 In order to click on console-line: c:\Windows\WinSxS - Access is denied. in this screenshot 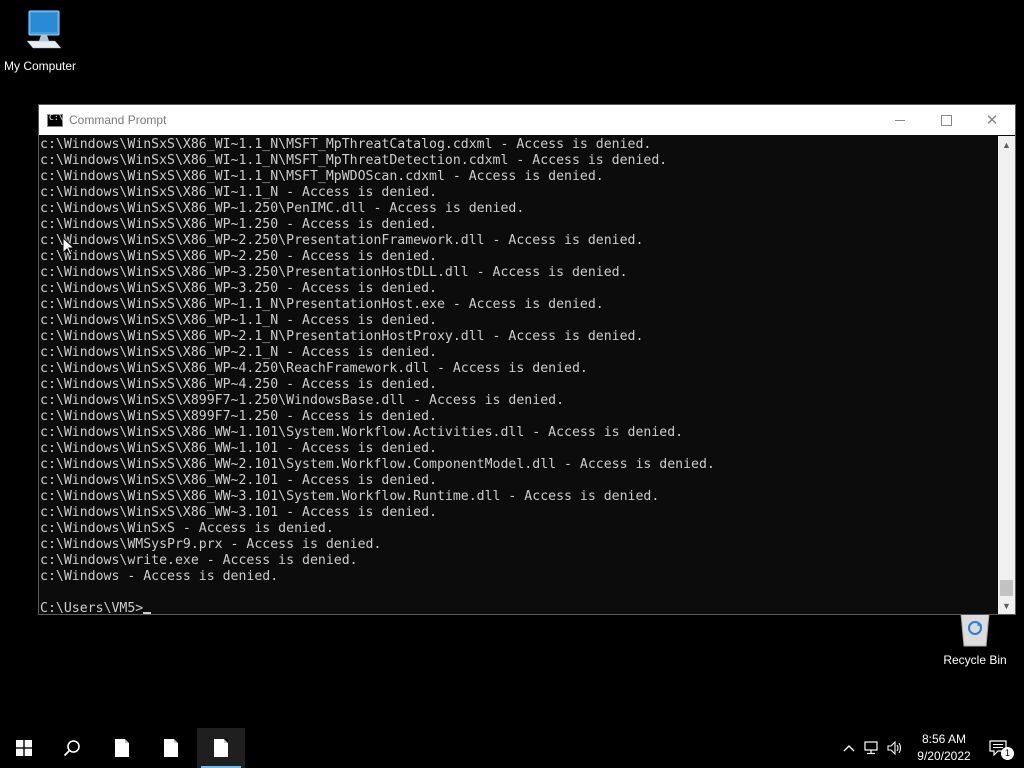, I will do `click(187, 528)`.